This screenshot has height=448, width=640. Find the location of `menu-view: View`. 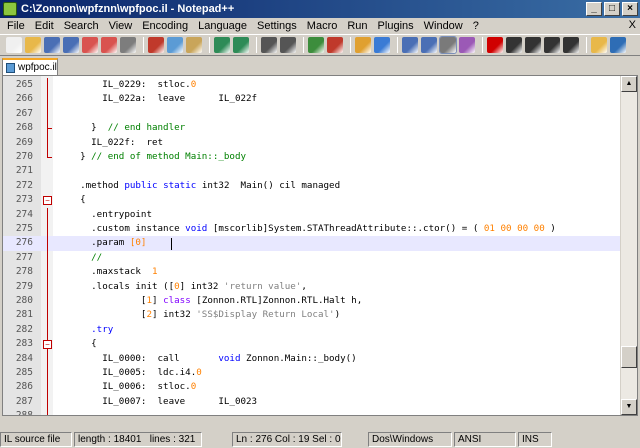

menu-view: View is located at coordinates (121, 26).